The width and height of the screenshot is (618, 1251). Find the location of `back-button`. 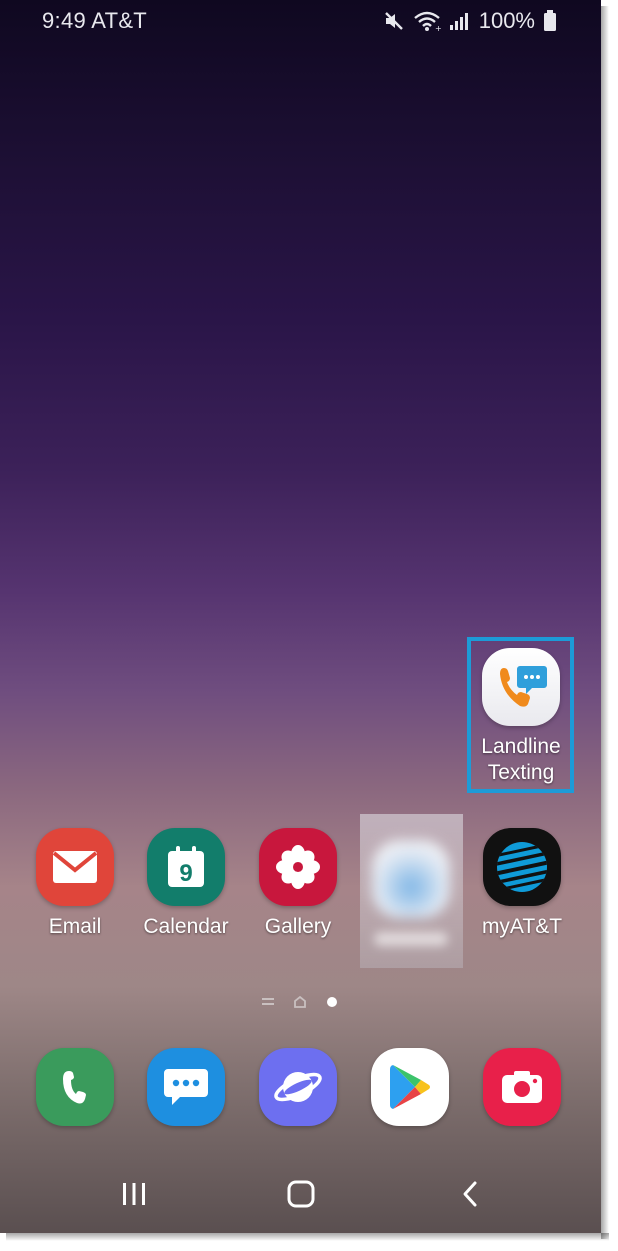

back-button is located at coordinates (470, 1194).